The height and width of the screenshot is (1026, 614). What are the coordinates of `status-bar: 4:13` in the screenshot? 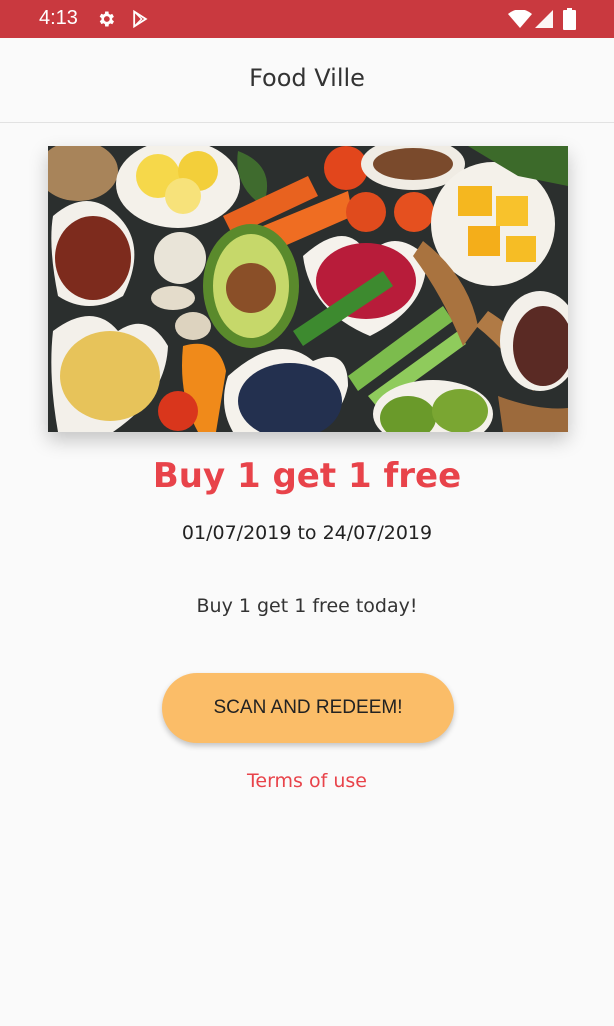 It's located at (307, 19).